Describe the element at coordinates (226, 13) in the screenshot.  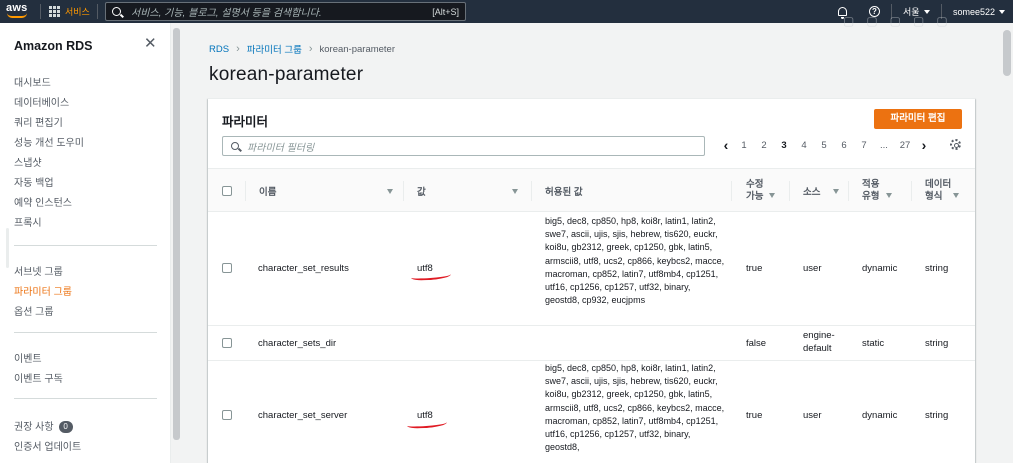
I see `search-placeholder: 서비스, 기능, 블로그, 설명서 등을 검색합니다.` at that location.